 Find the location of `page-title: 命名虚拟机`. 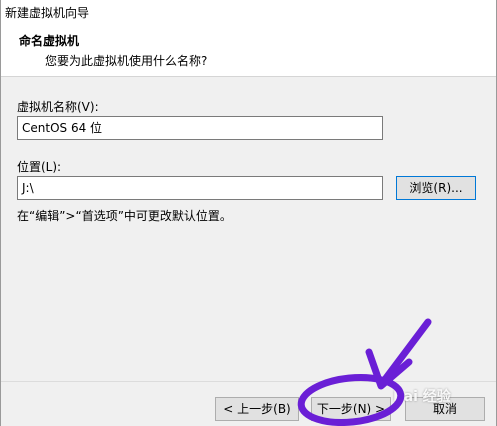

page-title: 命名虚拟机 is located at coordinates (49, 41).